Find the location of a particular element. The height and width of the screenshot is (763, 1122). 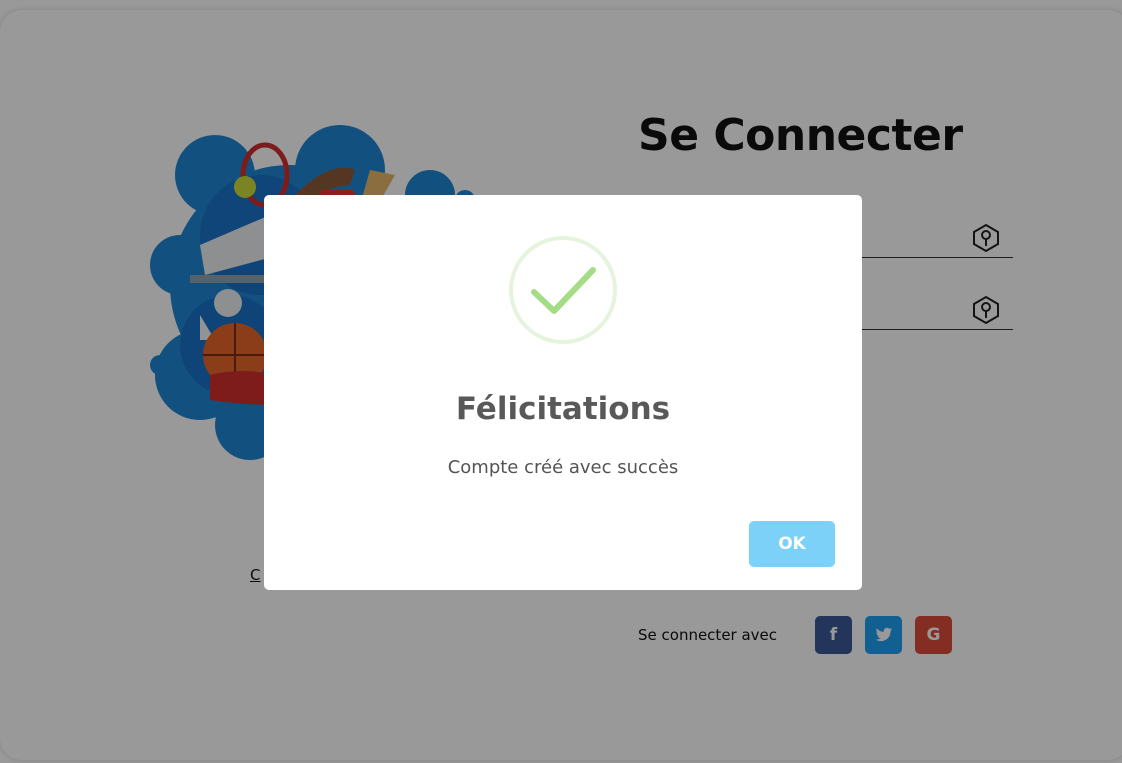

dialog-message: Compte créé avec succès is located at coordinates (563, 467).